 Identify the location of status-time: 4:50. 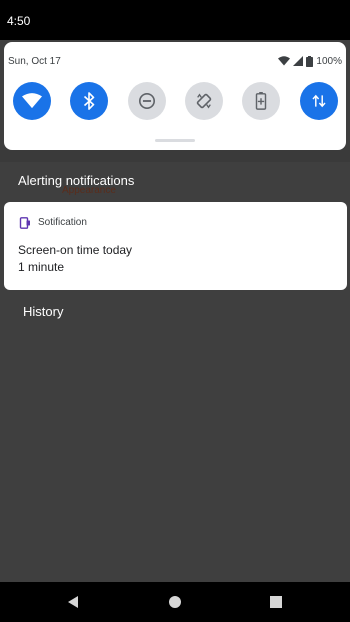
(19, 21).